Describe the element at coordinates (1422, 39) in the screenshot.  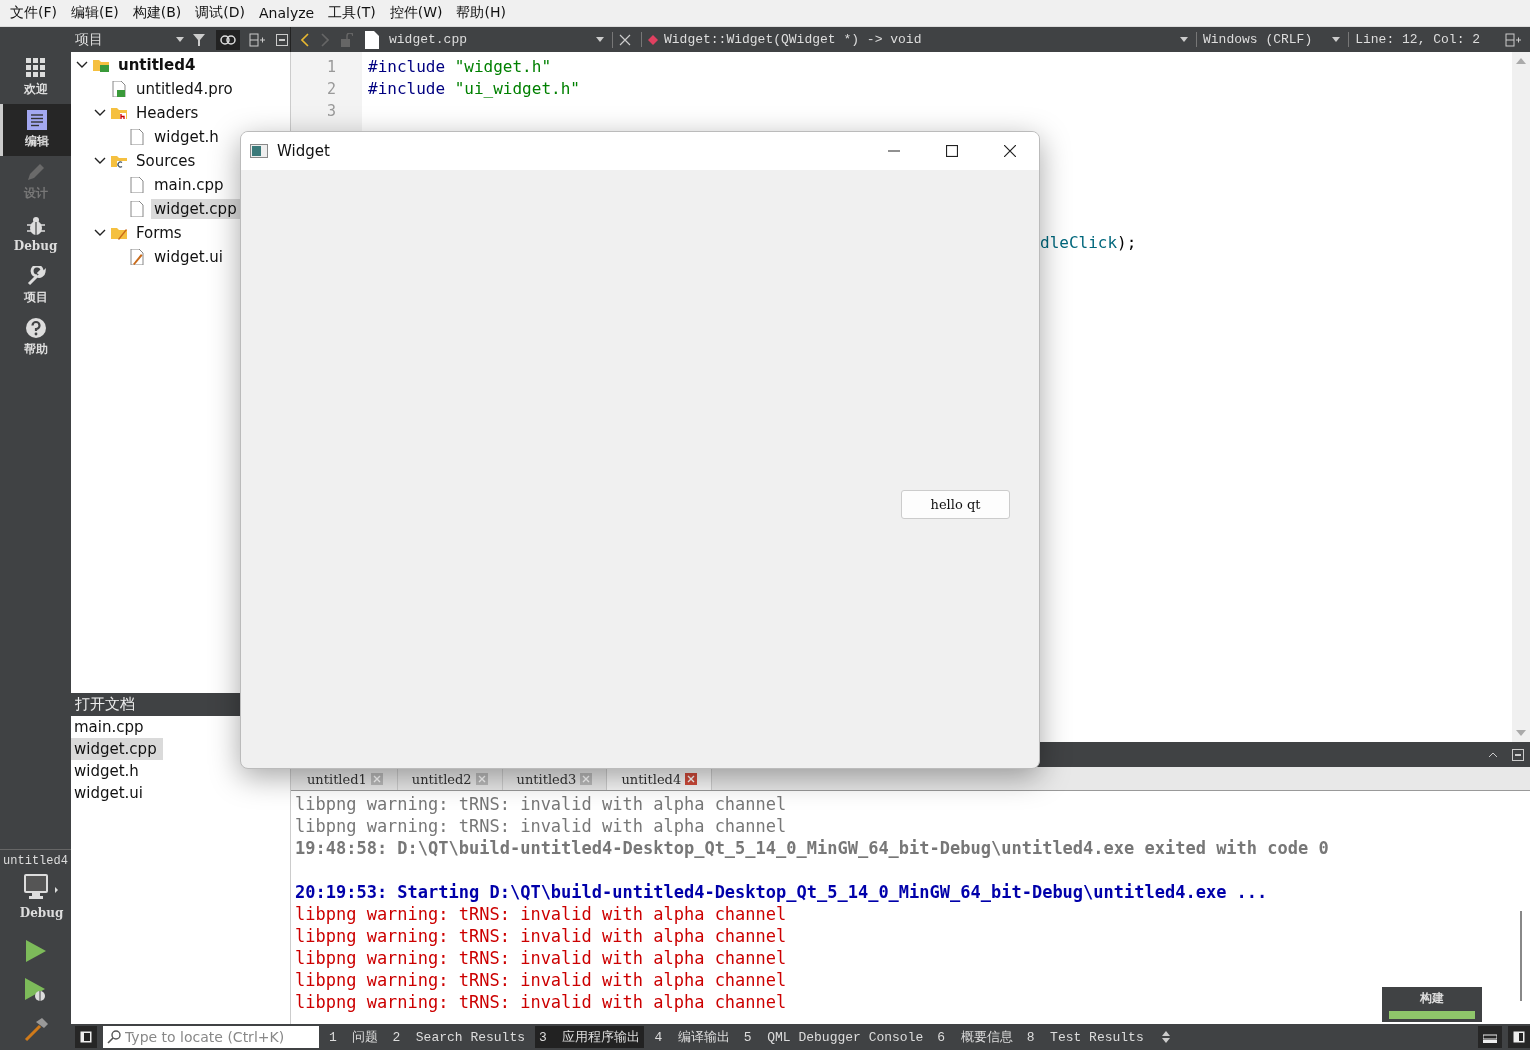
I see `cursor-position: Line: 12, Col: 2` at that location.